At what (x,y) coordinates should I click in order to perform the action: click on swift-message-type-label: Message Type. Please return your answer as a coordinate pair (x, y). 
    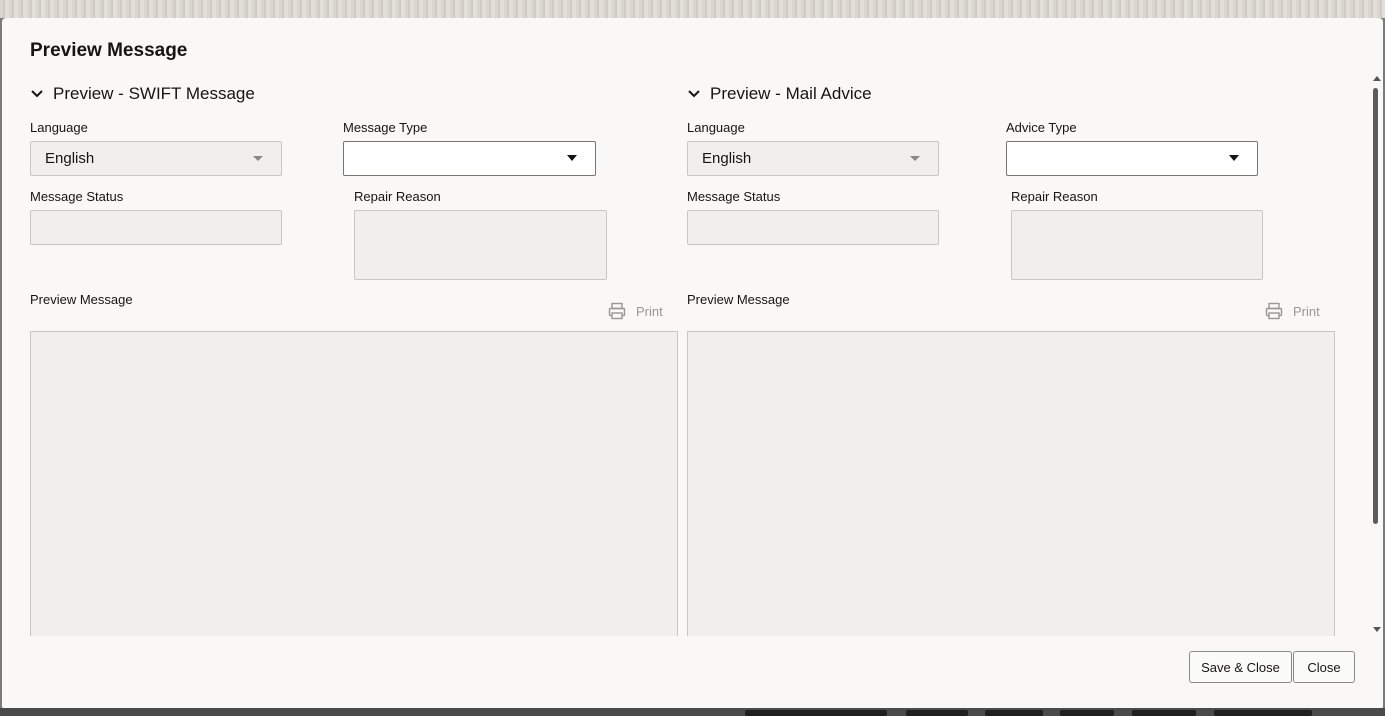
    Looking at the image, I should click on (385, 127).